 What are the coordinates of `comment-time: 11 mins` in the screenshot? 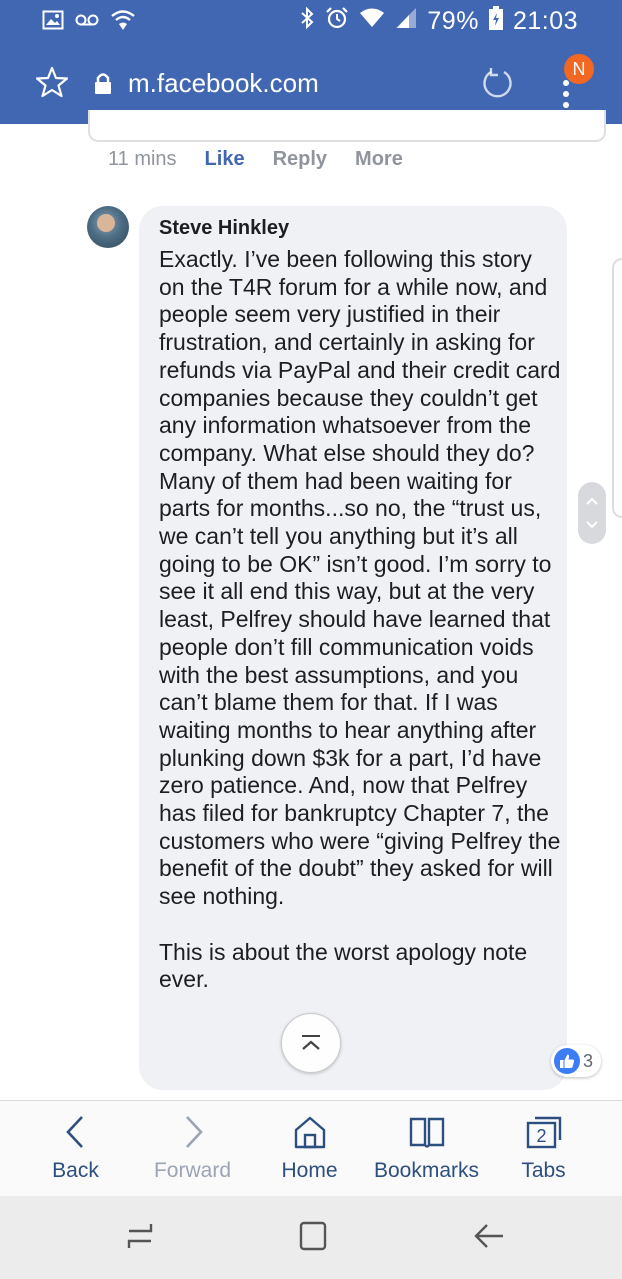 It's located at (142, 159).